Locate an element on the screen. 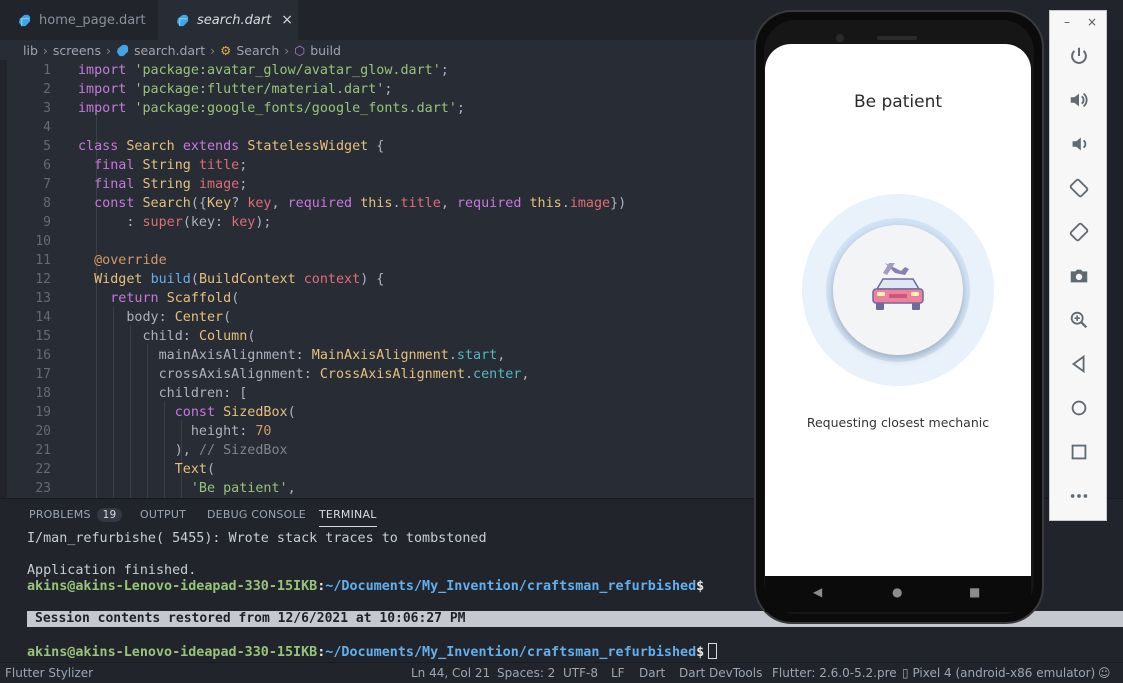  code-token: children: [ is located at coordinates (163, 393).